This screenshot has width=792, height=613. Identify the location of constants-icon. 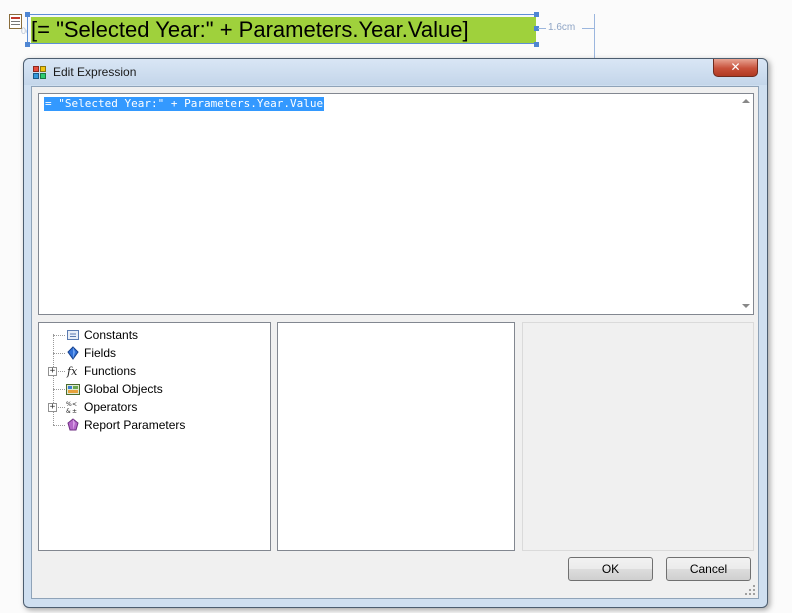
(73, 335).